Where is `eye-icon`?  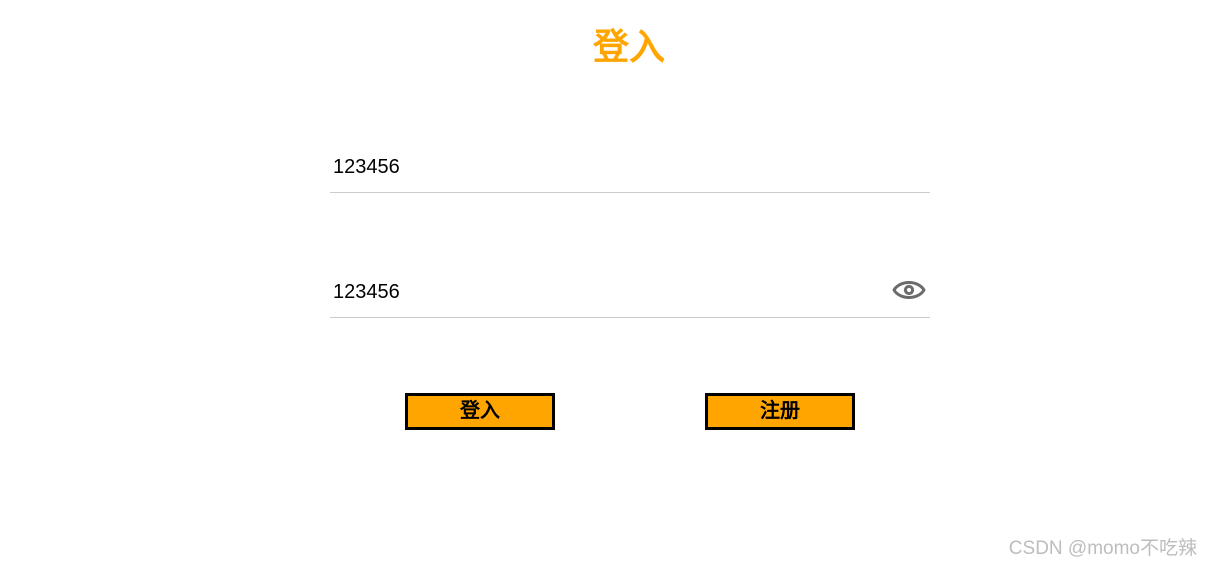 eye-icon is located at coordinates (909, 290).